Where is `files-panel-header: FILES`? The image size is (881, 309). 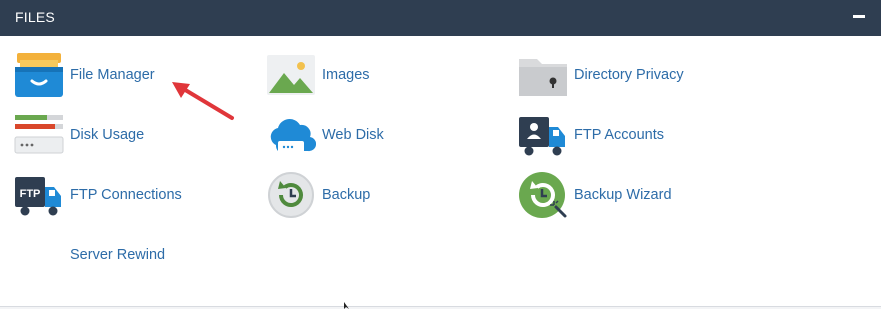 files-panel-header: FILES is located at coordinates (440, 18).